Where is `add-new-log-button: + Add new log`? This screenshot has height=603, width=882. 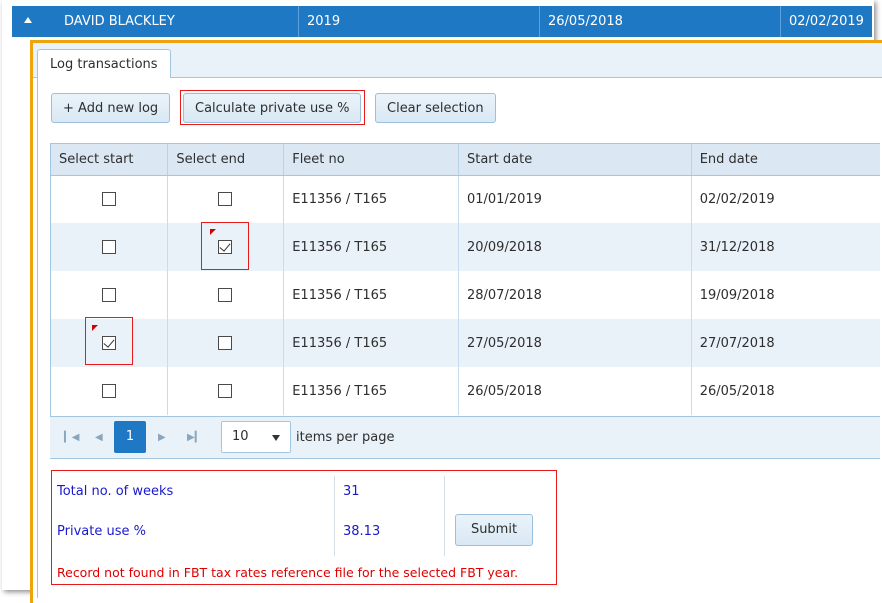
add-new-log-button: + Add new log is located at coordinates (111, 108).